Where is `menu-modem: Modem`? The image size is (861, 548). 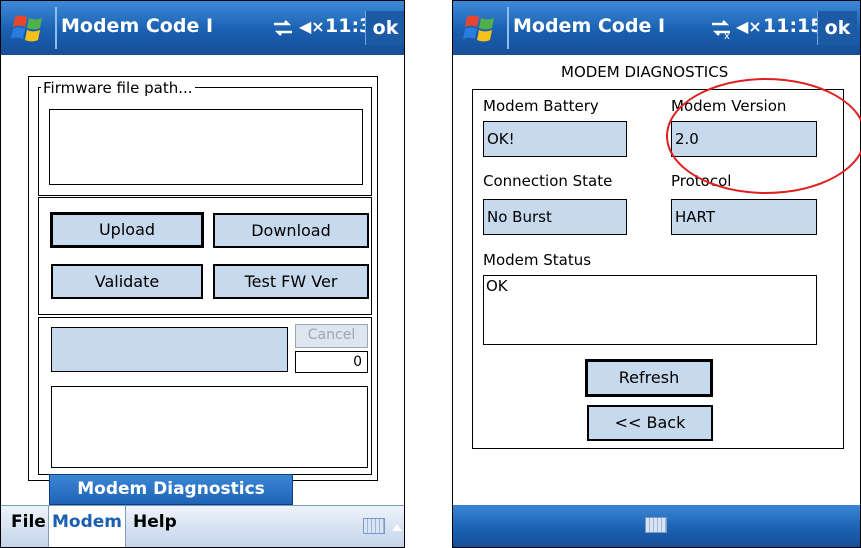 menu-modem: Modem is located at coordinates (87, 526).